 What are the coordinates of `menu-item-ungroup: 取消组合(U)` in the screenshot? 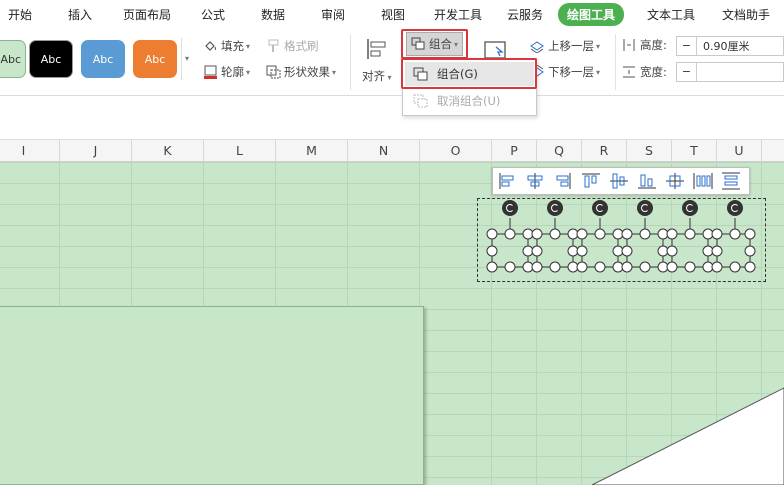 It's located at (469, 101).